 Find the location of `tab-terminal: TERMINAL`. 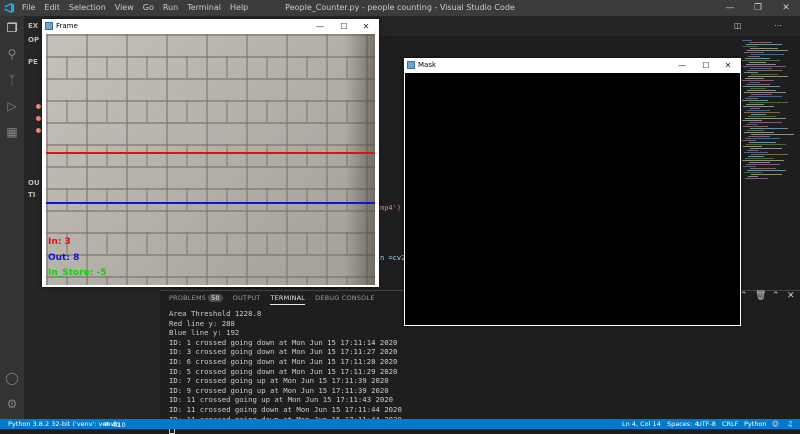

tab-terminal: TERMINAL is located at coordinates (288, 299).